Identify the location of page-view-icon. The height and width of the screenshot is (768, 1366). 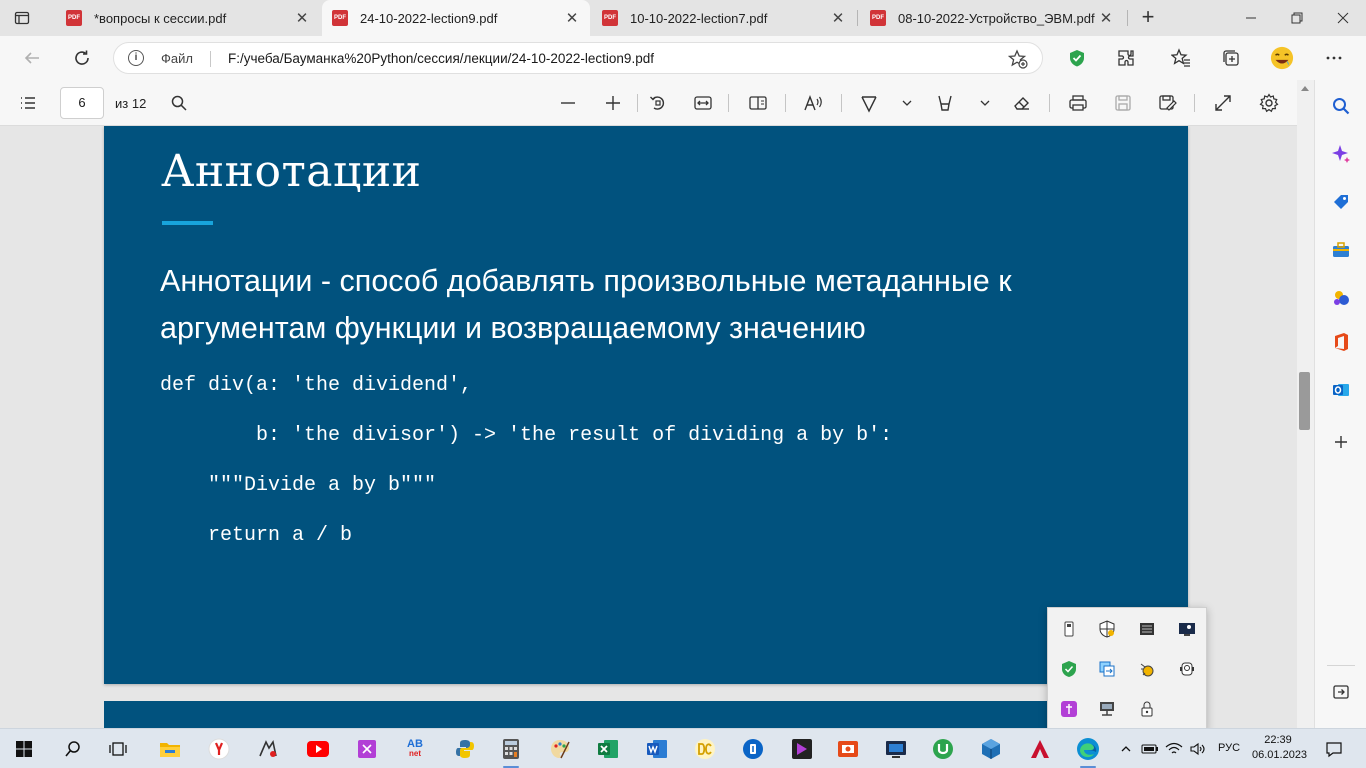
(758, 103).